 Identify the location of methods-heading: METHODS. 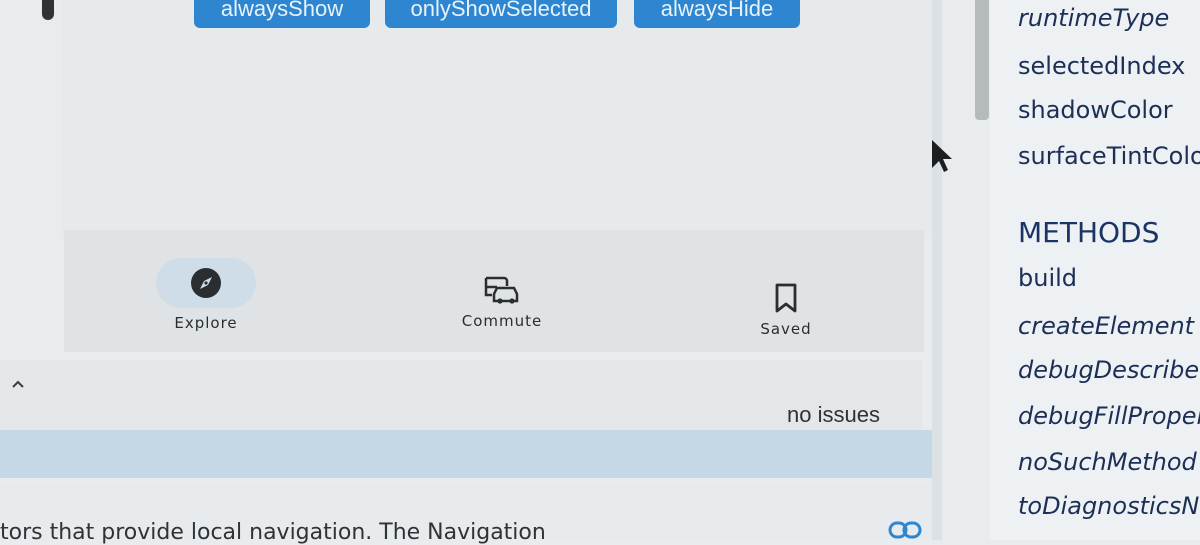
(1089, 232).